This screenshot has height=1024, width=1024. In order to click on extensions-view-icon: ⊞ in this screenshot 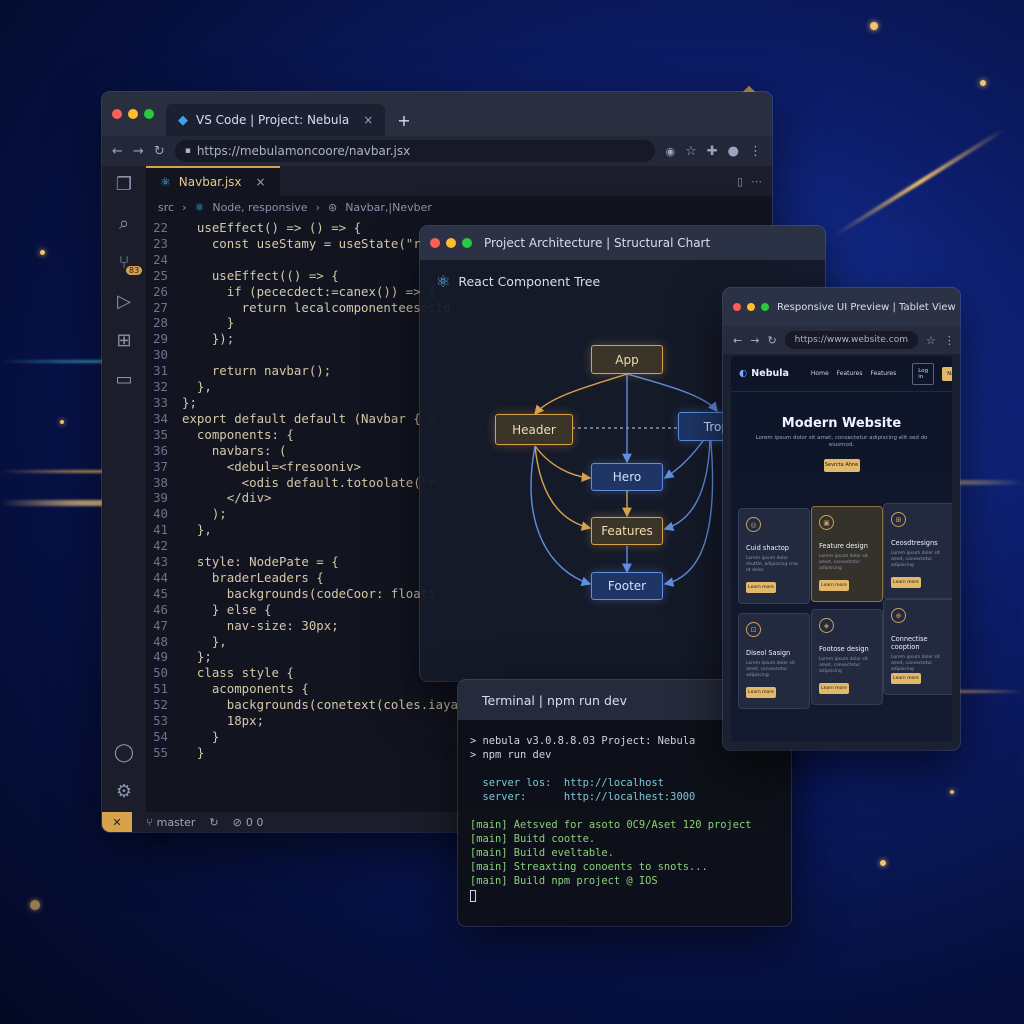, I will do `click(123, 340)`.